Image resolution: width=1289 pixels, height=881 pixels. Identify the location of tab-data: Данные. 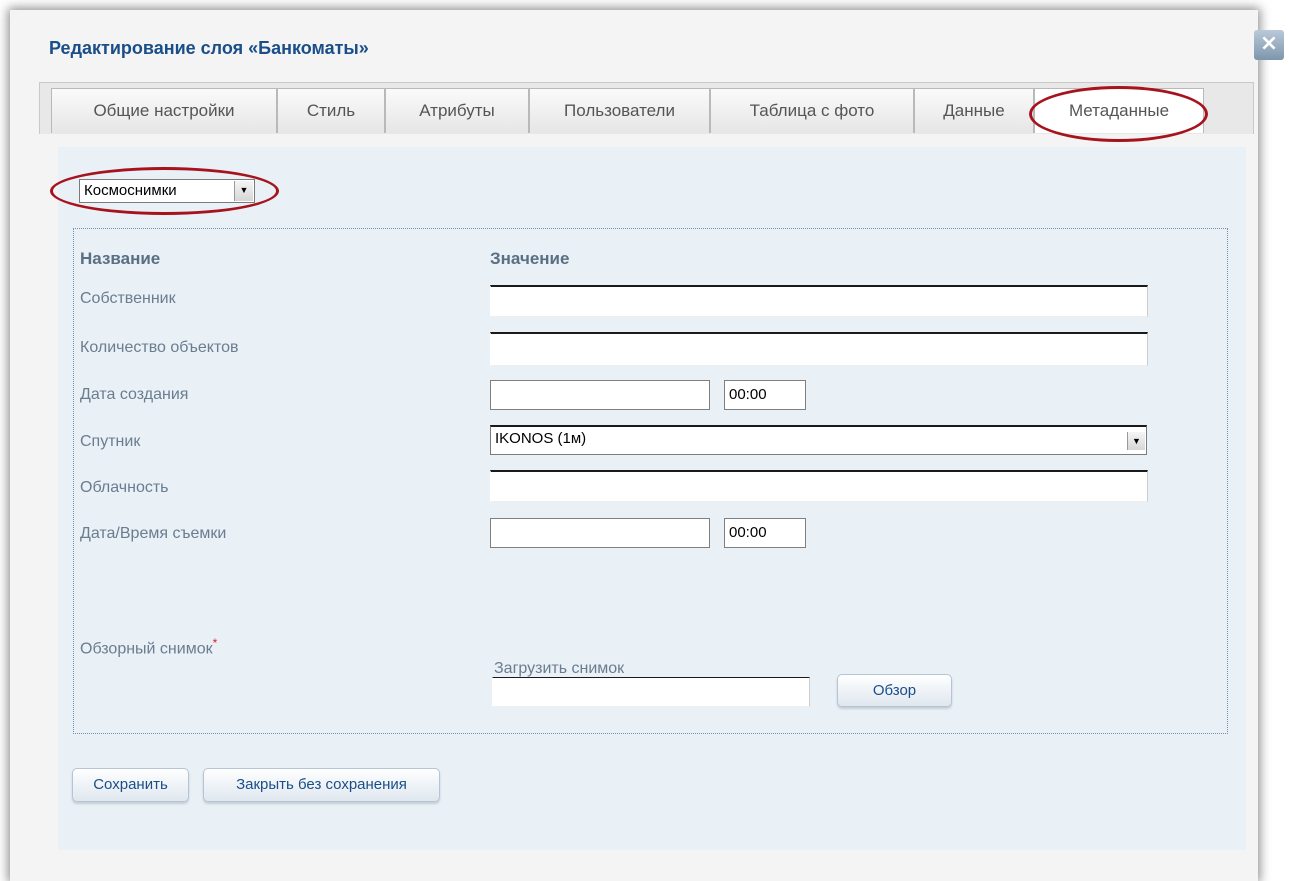
(974, 110).